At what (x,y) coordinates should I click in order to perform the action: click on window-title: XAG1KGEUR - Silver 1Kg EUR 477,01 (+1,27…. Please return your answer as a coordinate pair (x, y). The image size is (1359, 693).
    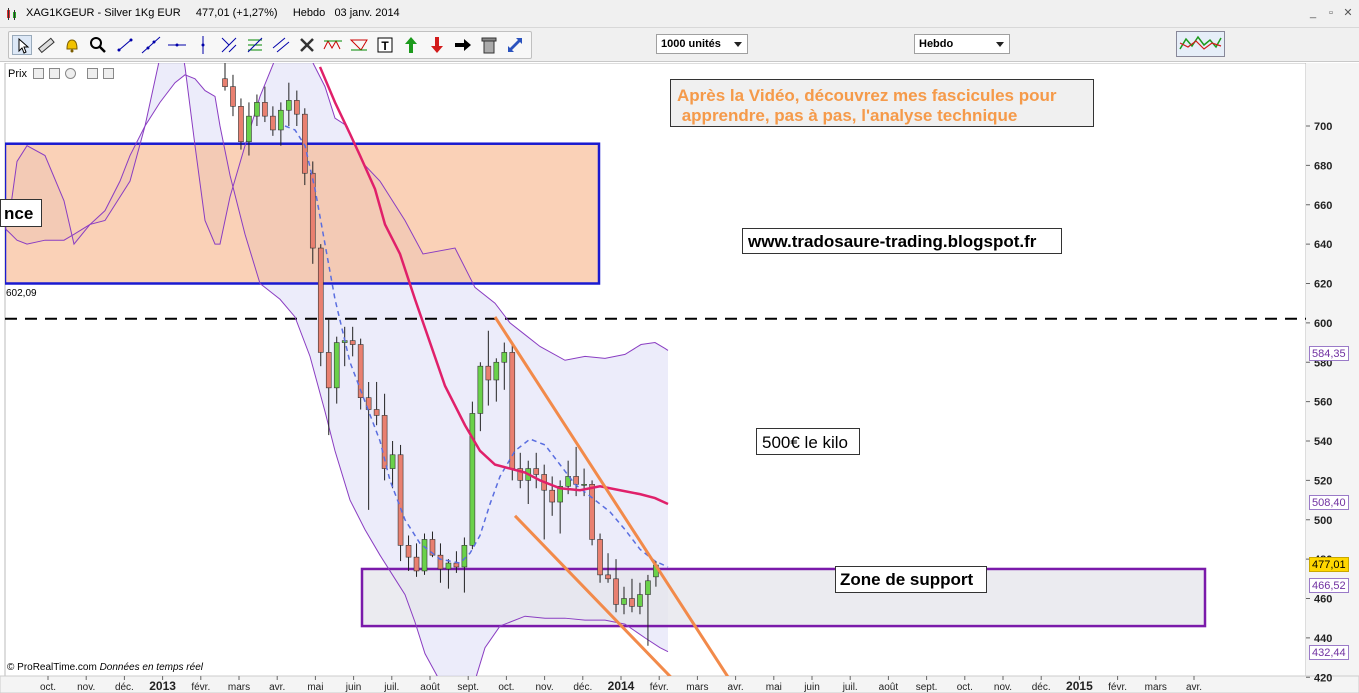
    Looking at the image, I should click on (213, 13).